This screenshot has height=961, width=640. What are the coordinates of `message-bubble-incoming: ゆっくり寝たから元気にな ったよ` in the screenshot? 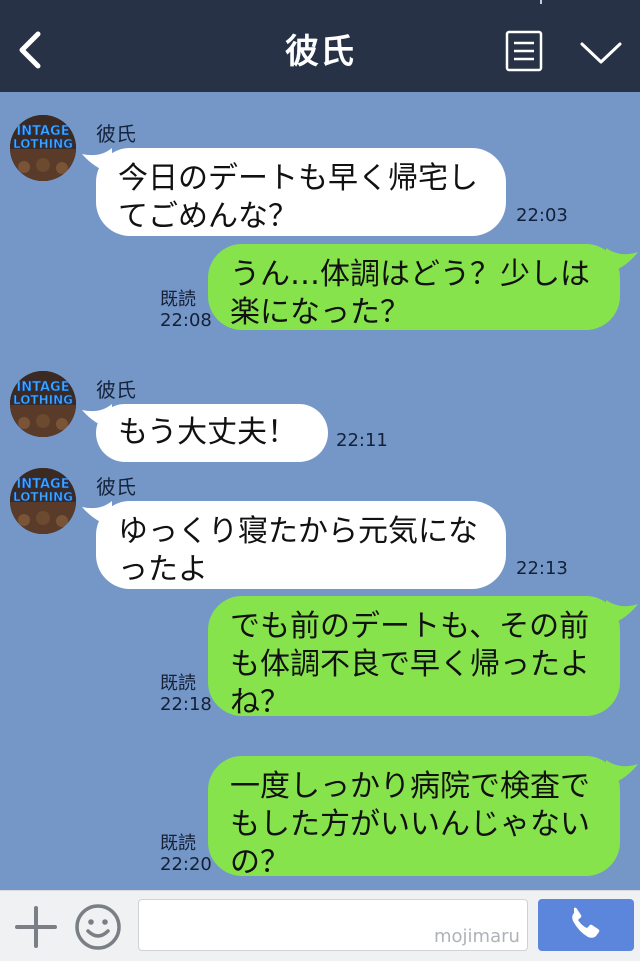 It's located at (301, 545).